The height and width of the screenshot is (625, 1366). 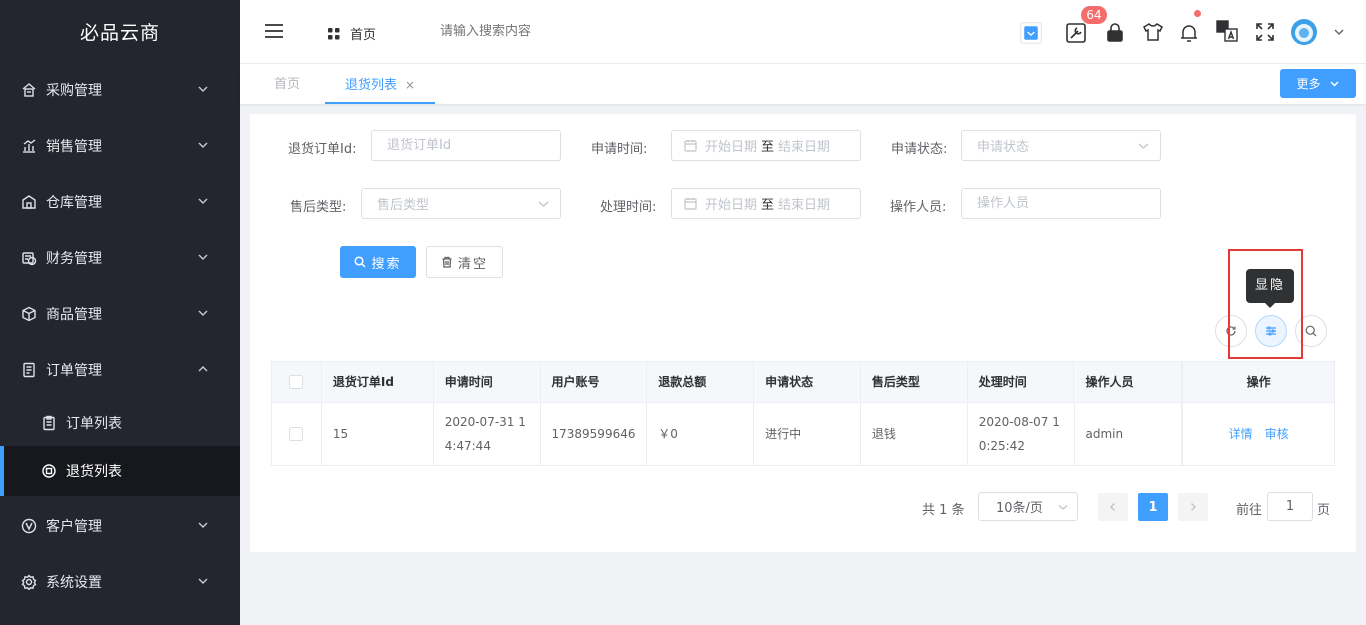 What do you see at coordinates (274, 31) in the screenshot?
I see `hamburger-menu-icon` at bounding box center [274, 31].